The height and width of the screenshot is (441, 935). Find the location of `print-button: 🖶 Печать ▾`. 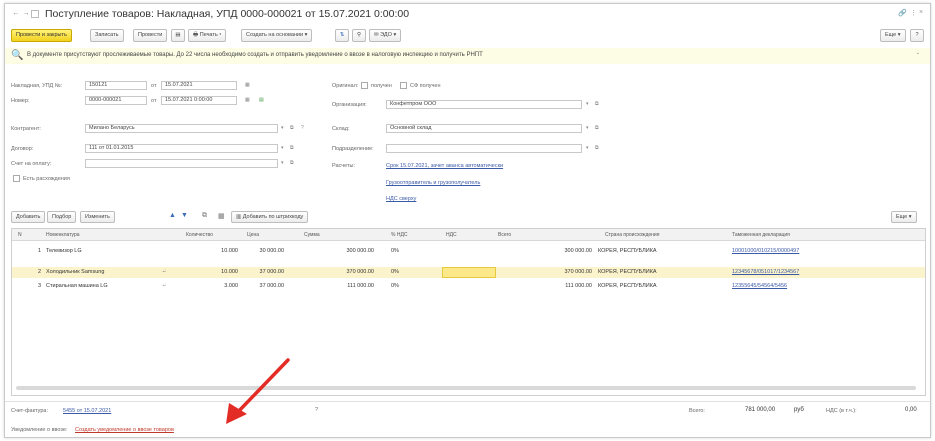

print-button: 🖶 Печать ▾ is located at coordinates (207, 35).